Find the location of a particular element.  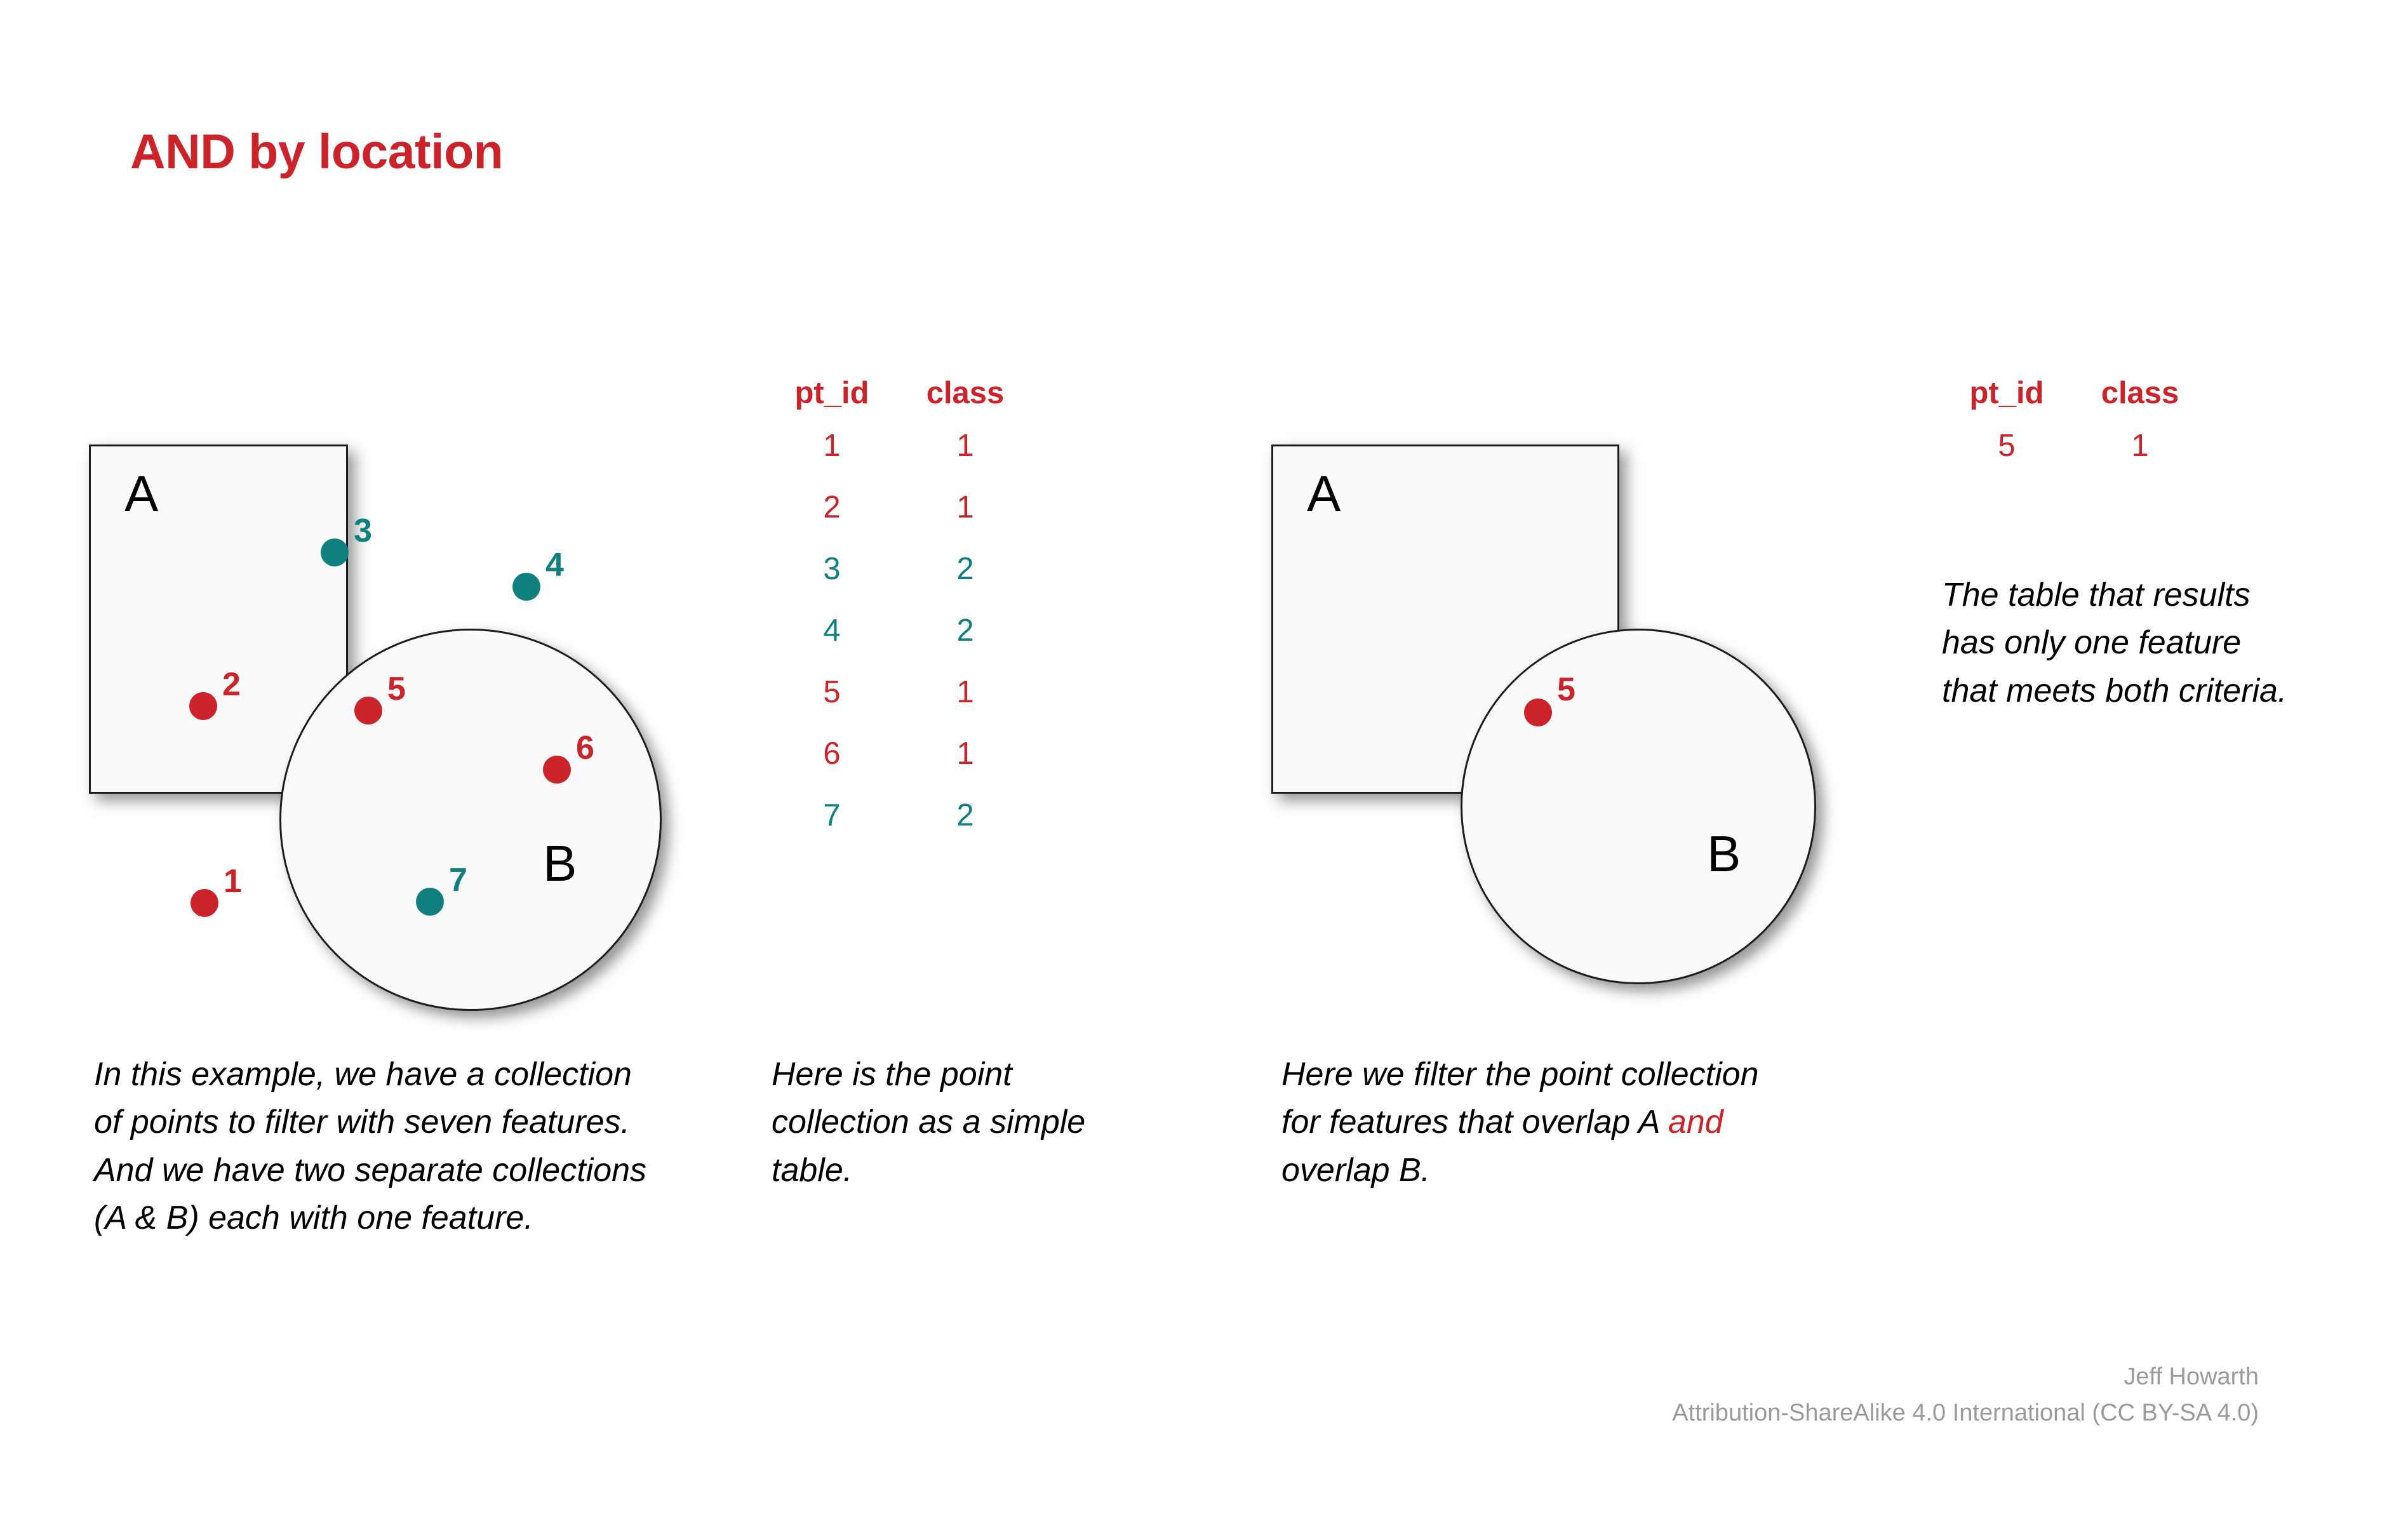

point-label-3: 3 is located at coordinates (363, 530).